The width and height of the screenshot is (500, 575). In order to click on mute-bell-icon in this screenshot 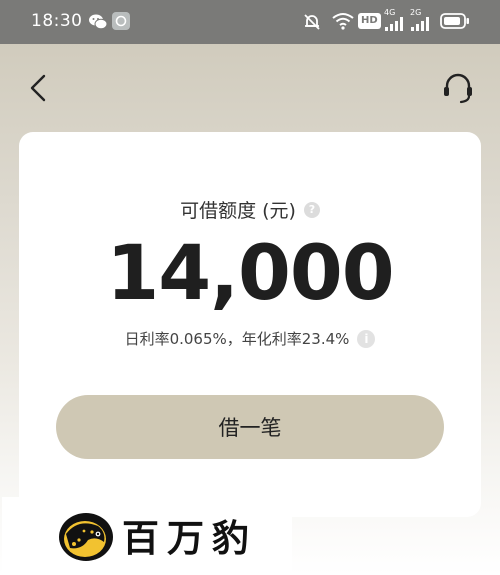, I will do `click(312, 22)`.